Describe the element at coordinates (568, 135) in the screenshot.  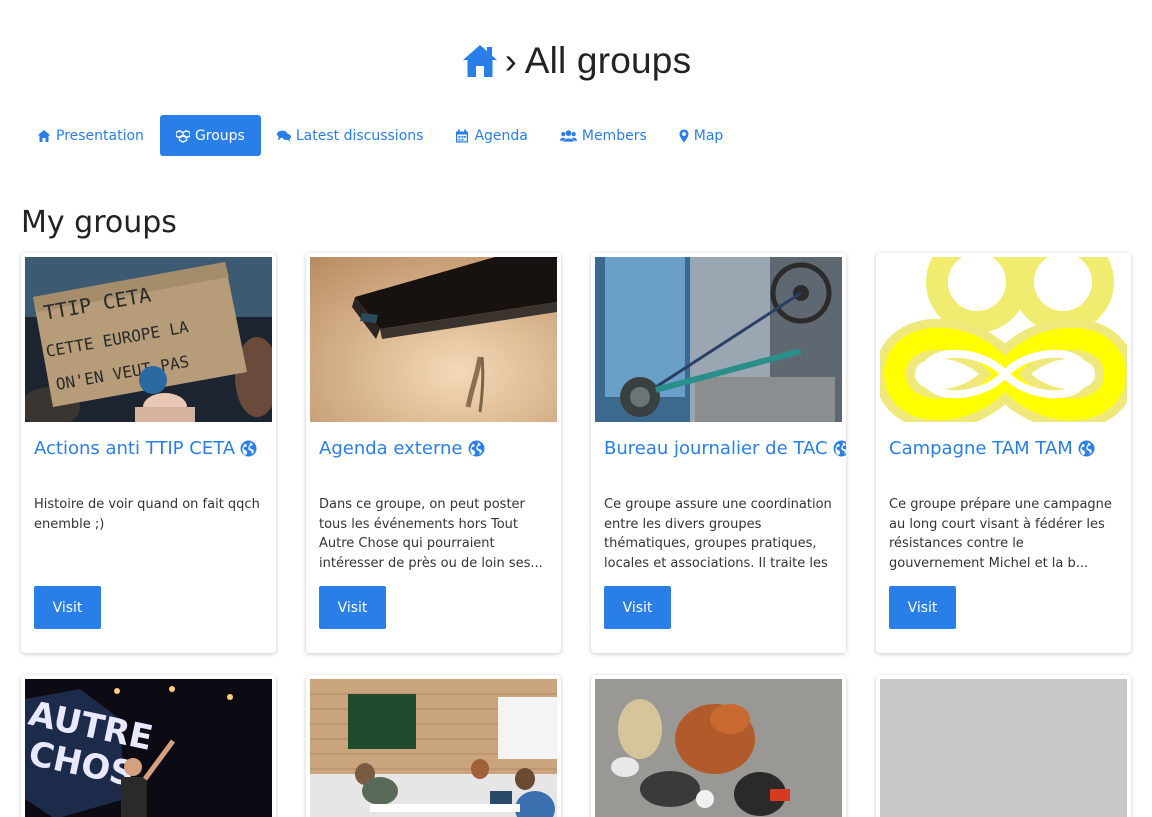
I see `users-icon` at that location.